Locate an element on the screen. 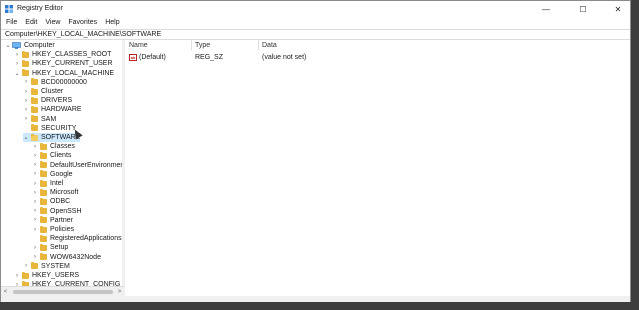 The image size is (639, 310). minimize-icon: — is located at coordinates (546, 9).